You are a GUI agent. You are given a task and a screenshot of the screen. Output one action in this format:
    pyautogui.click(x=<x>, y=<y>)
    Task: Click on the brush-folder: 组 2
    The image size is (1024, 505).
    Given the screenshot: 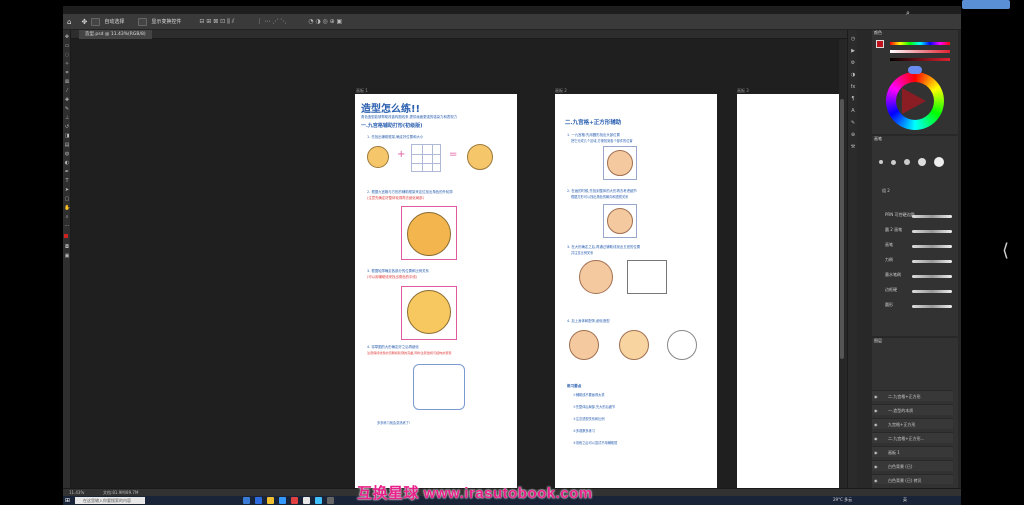 What is the action you would take?
    pyautogui.click(x=886, y=191)
    